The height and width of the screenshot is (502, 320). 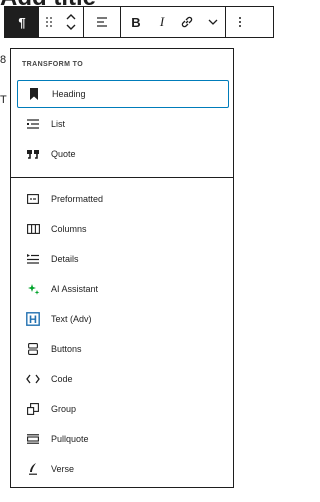 What do you see at coordinates (63, 469) in the screenshot?
I see `menu-item-label: Verse` at bounding box center [63, 469].